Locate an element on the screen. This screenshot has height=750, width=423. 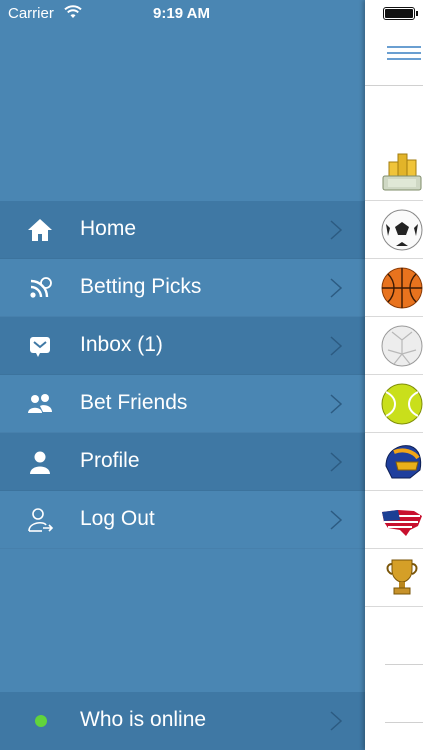
sport-row-tennis is located at coordinates (394, 404).